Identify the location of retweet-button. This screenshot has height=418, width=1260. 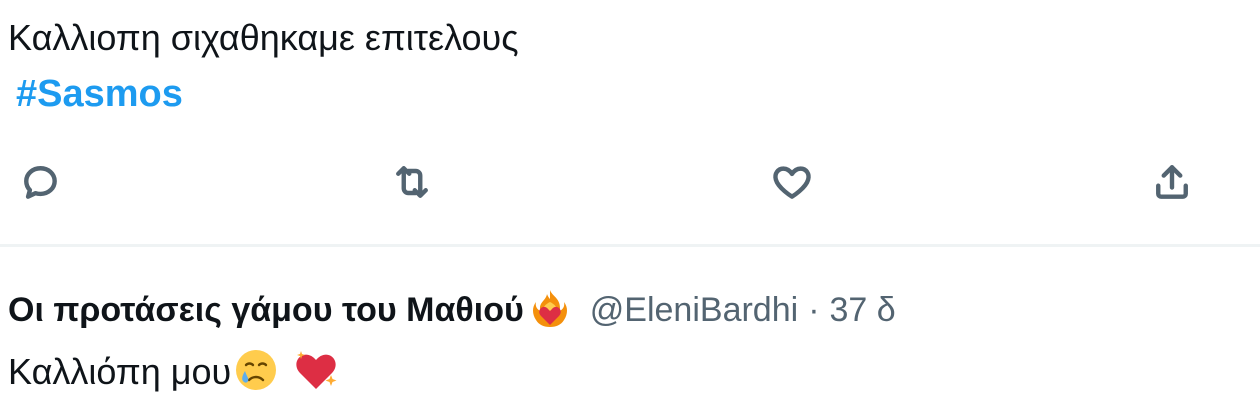
(412, 182).